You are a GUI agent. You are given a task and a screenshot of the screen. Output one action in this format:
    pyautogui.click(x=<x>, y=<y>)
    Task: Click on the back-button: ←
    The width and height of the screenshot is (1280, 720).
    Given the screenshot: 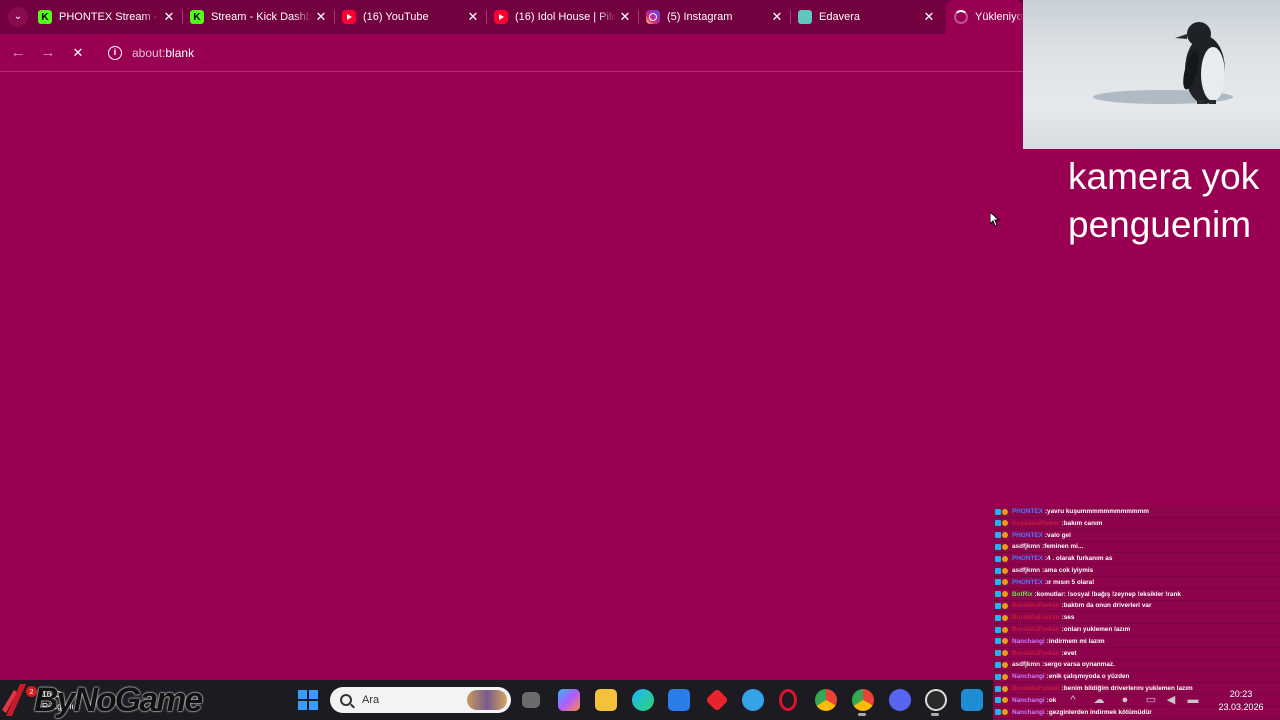 What is the action you would take?
    pyautogui.click(x=18, y=53)
    